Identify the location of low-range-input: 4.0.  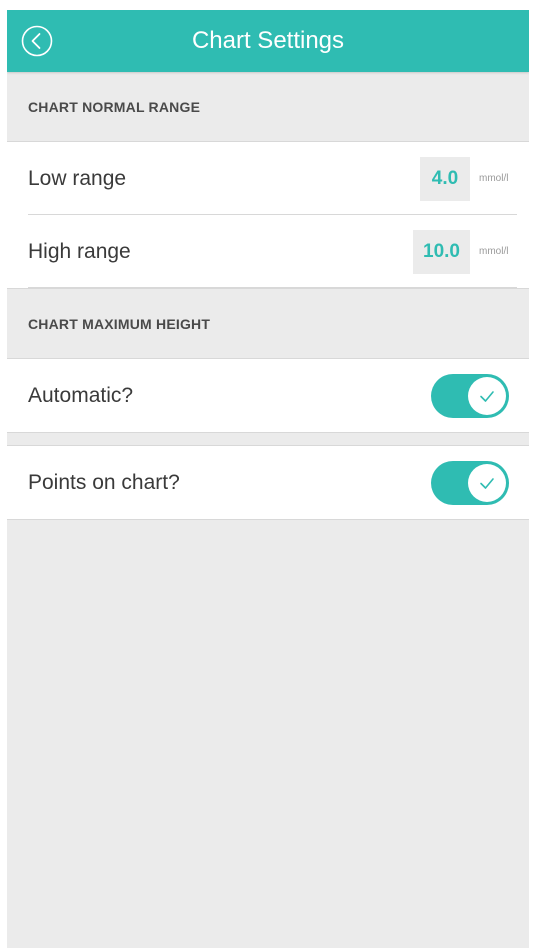
(445, 178).